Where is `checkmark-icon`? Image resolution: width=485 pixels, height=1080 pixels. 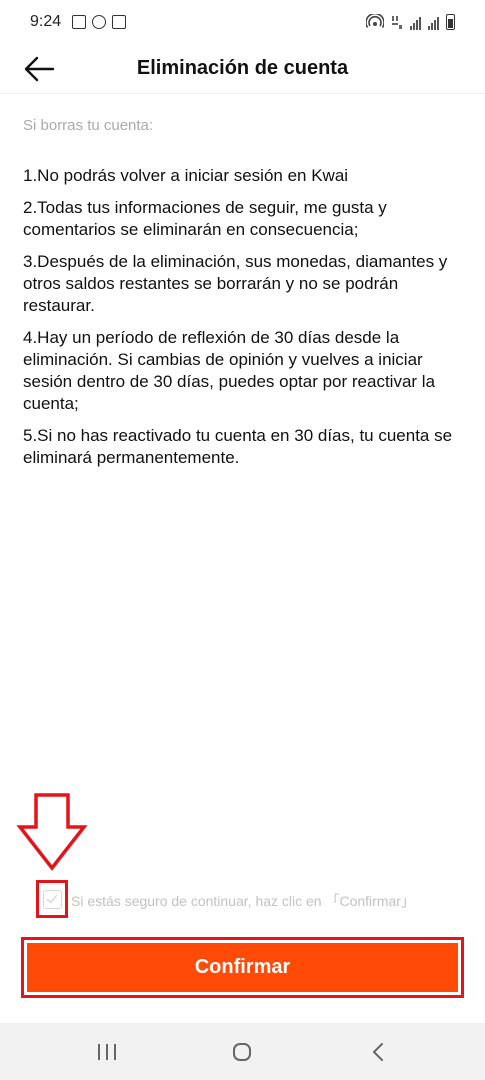 checkmark-icon is located at coordinates (52, 899).